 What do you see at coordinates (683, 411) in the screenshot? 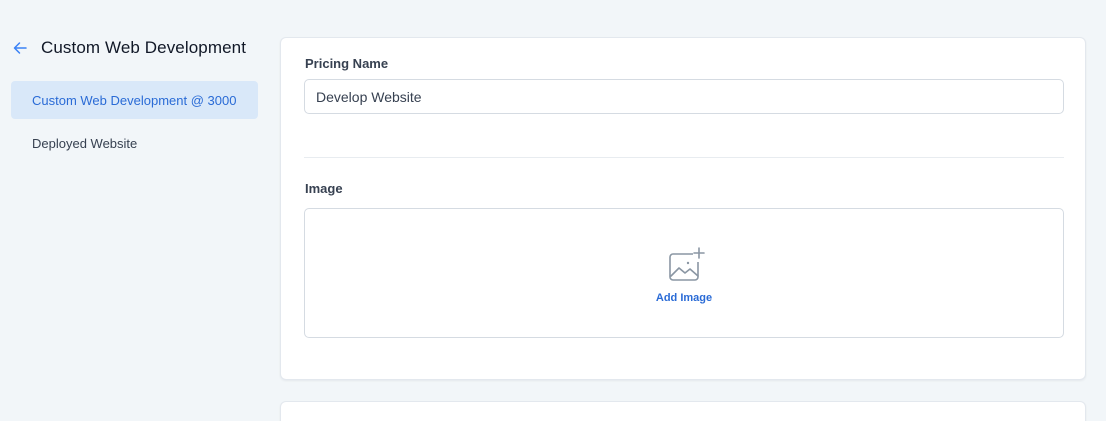
I see `next-card` at bounding box center [683, 411].